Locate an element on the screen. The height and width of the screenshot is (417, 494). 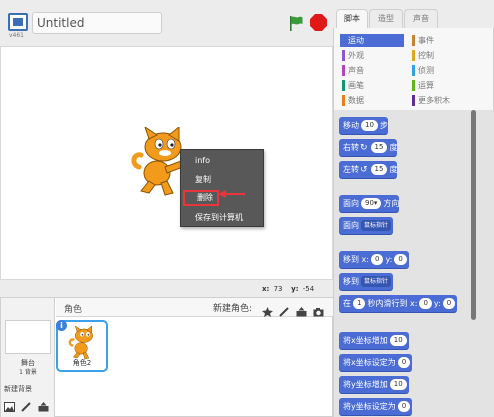
block-turn-right: 右转↻ 15 度 is located at coordinates (368, 147).